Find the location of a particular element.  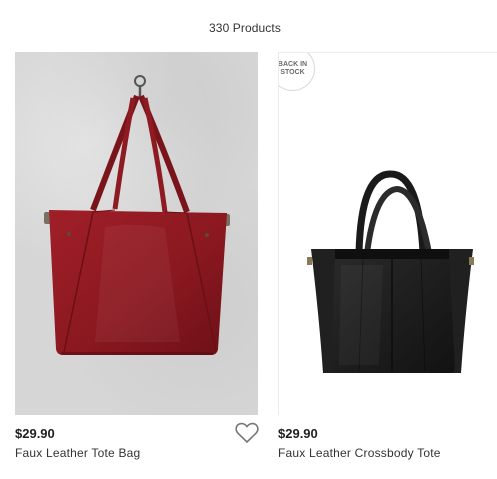

product-name: Faux Leather Crossbody Tote is located at coordinates (359, 453).